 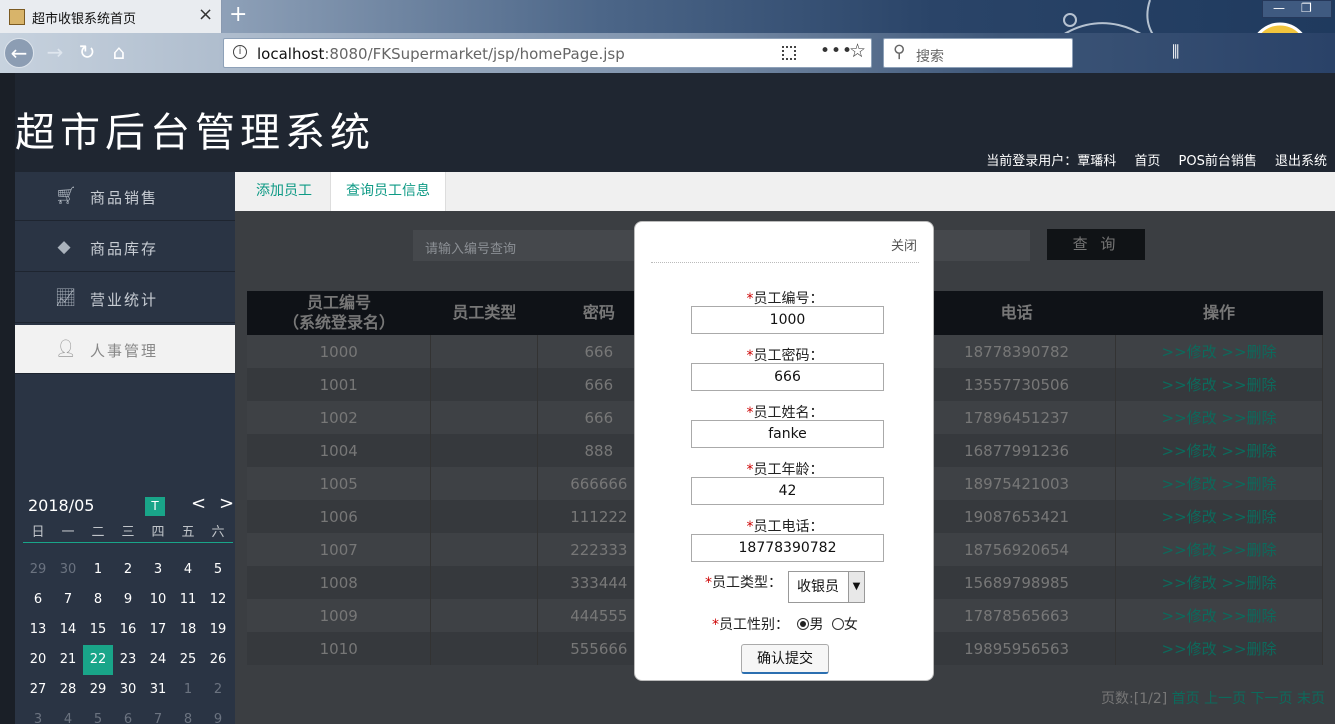 I want to click on qr-code-icon, so click(x=789, y=53).